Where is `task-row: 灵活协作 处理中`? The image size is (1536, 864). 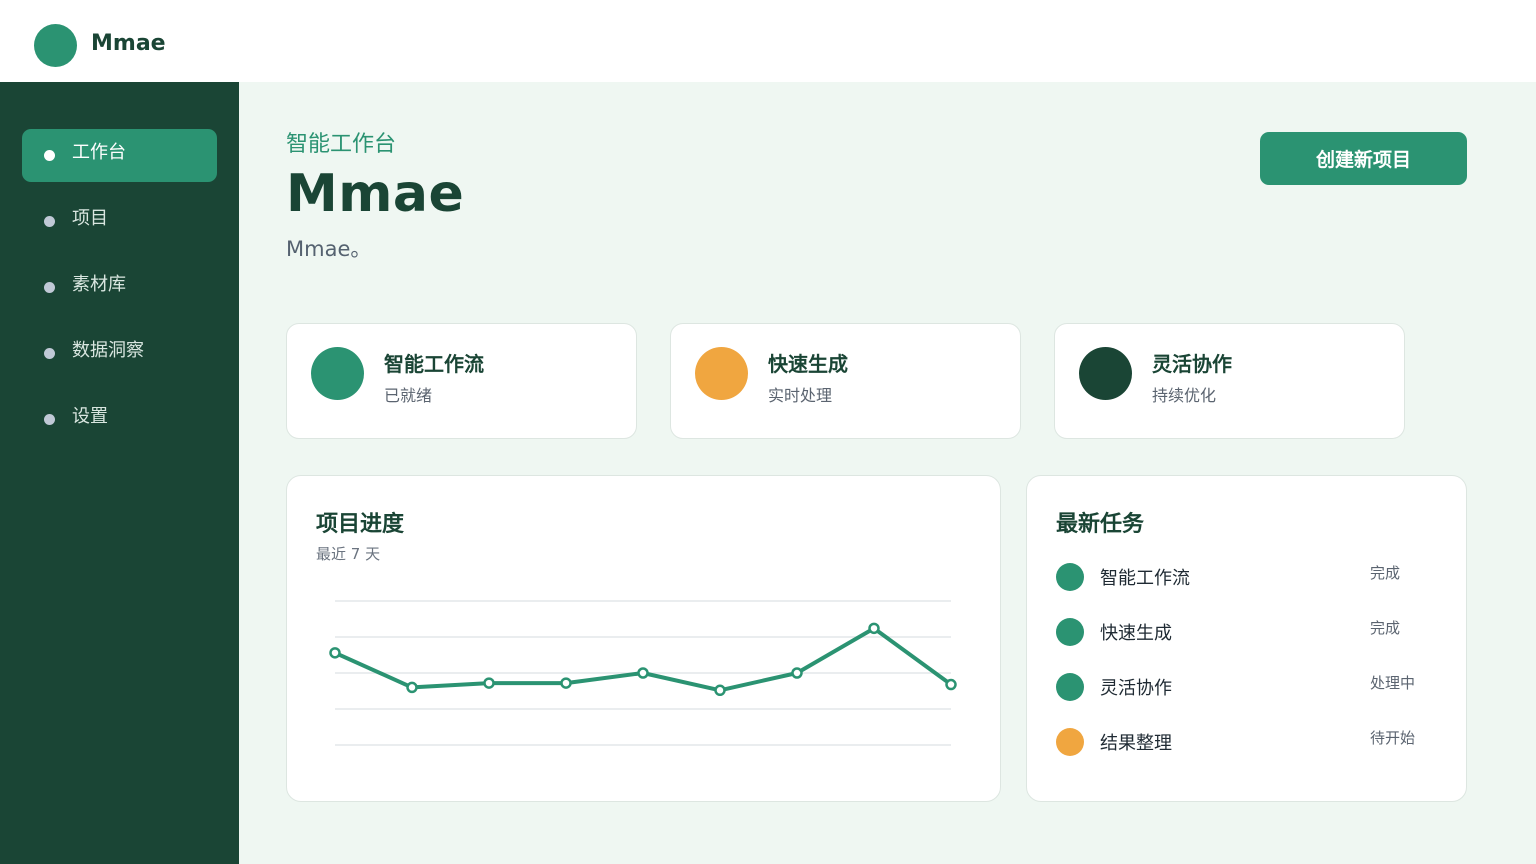
task-row: 灵活协作 处理中 is located at coordinates (1246, 687).